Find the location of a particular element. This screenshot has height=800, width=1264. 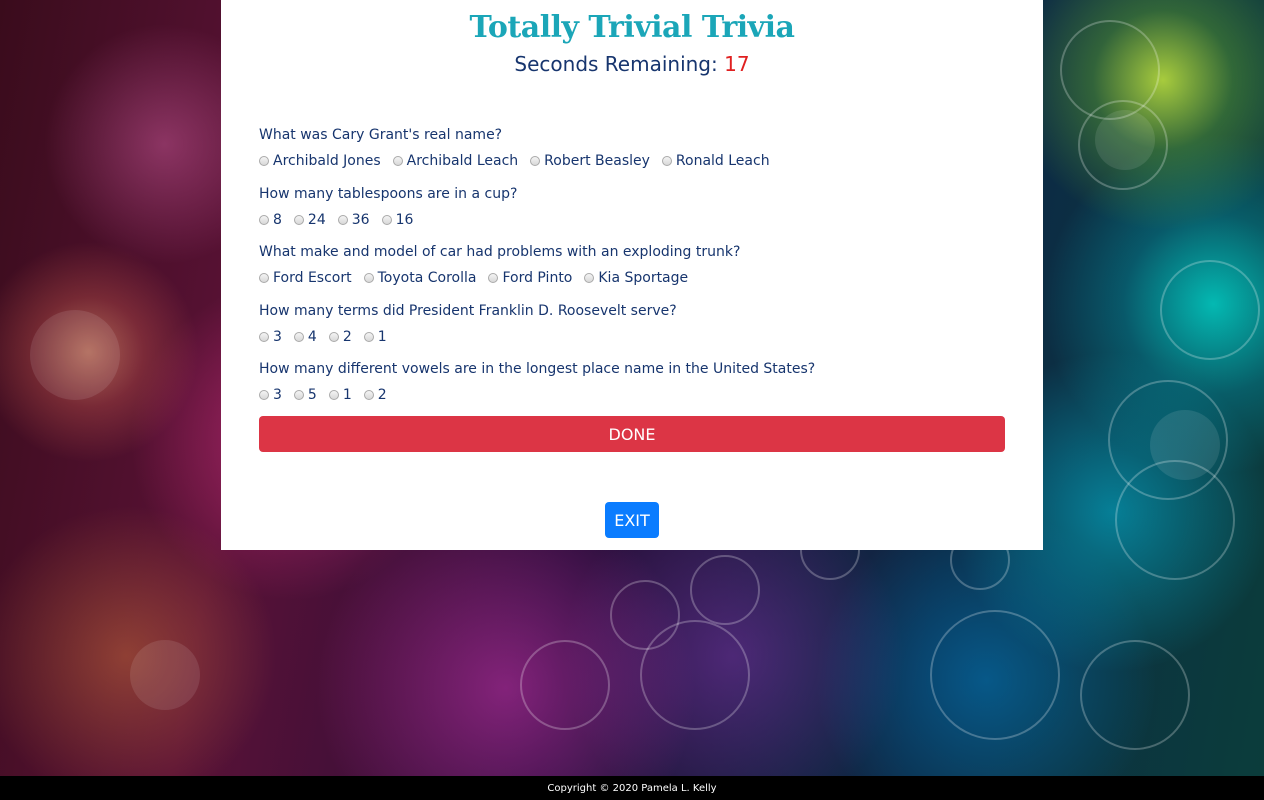

timer-label: Seconds Remaining: is located at coordinates (616, 64).